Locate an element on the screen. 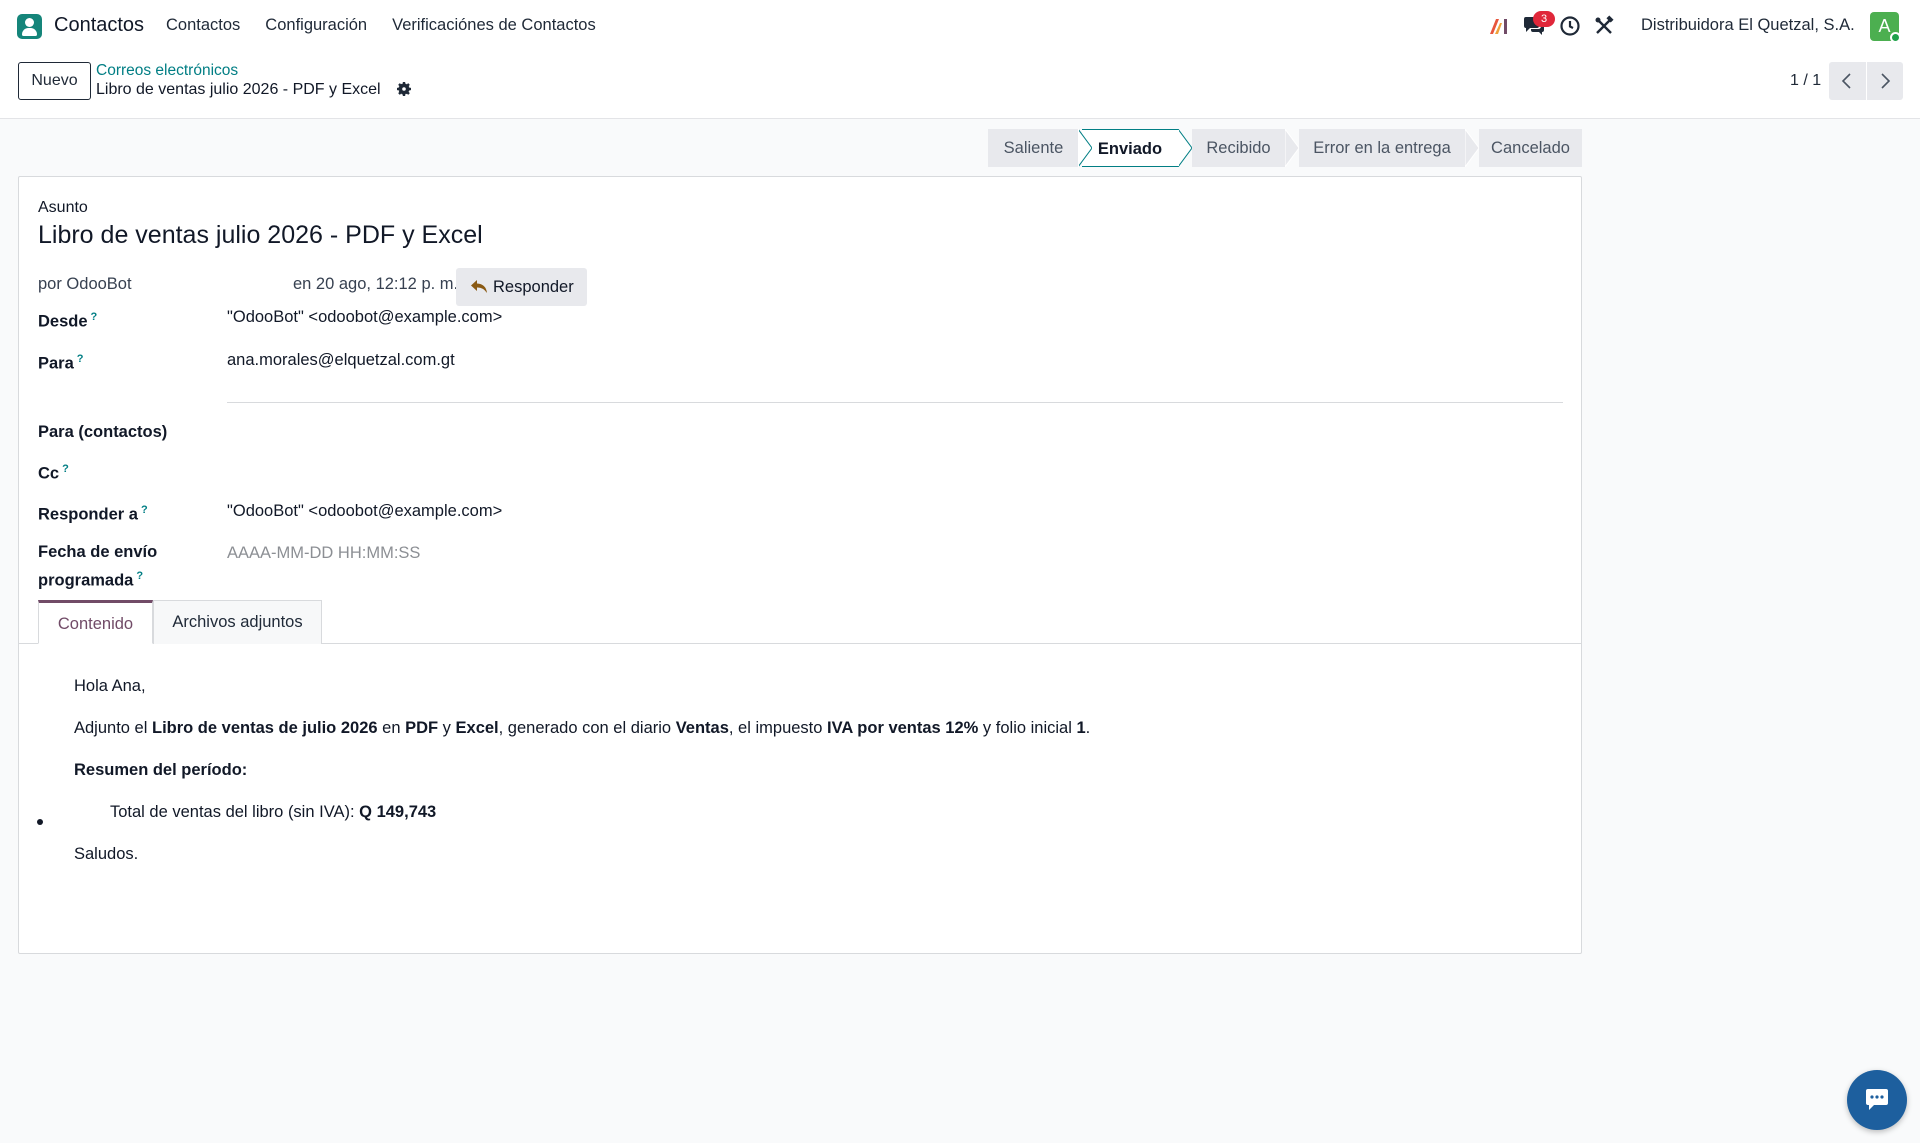  new-button: Nuevo is located at coordinates (54, 81).